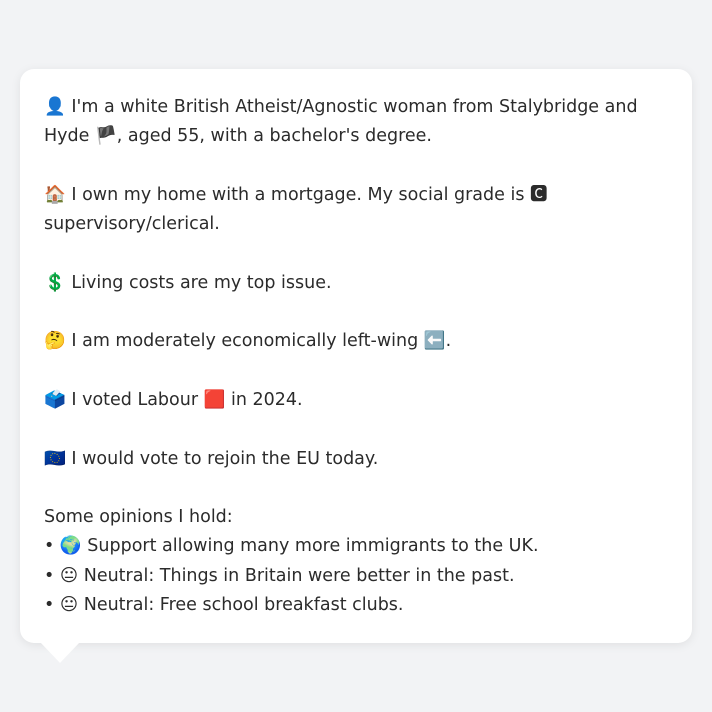 Image resolution: width=712 pixels, height=712 pixels. What do you see at coordinates (448, 341) in the screenshot?
I see `economics-suffix: .` at bounding box center [448, 341].